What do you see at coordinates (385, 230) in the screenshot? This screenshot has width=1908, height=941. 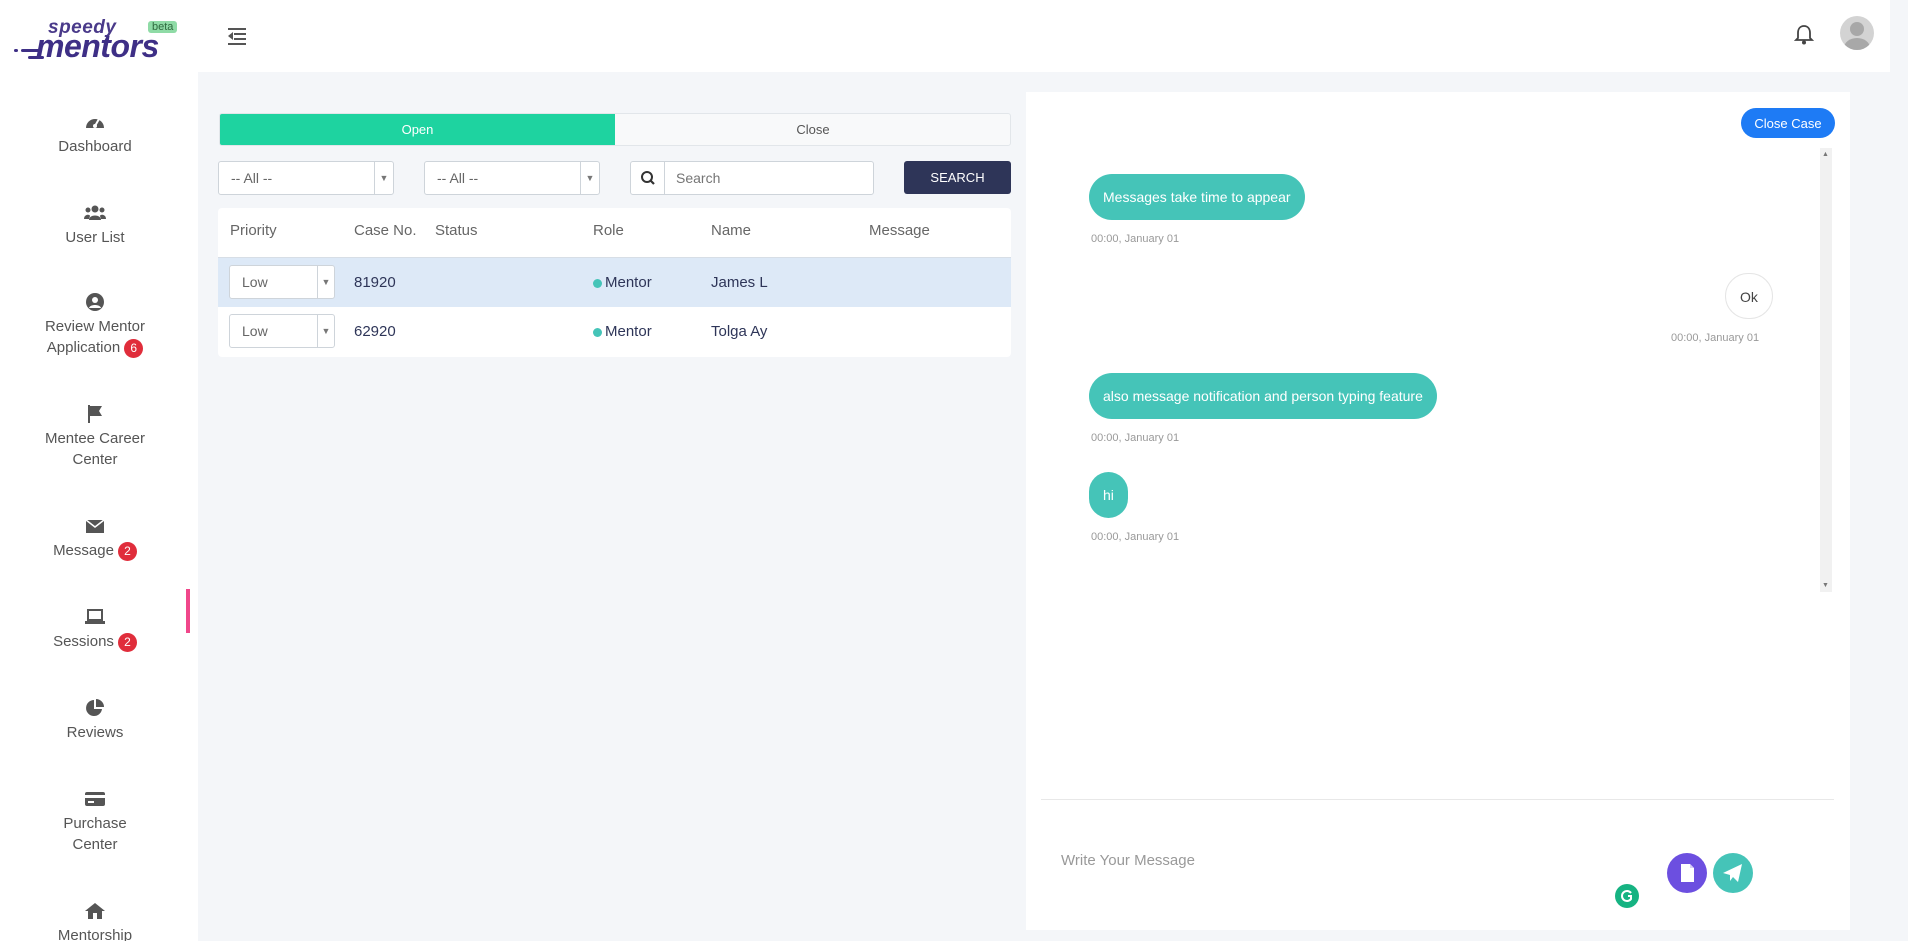 I see `column-header-case-no: Case No.` at bounding box center [385, 230].